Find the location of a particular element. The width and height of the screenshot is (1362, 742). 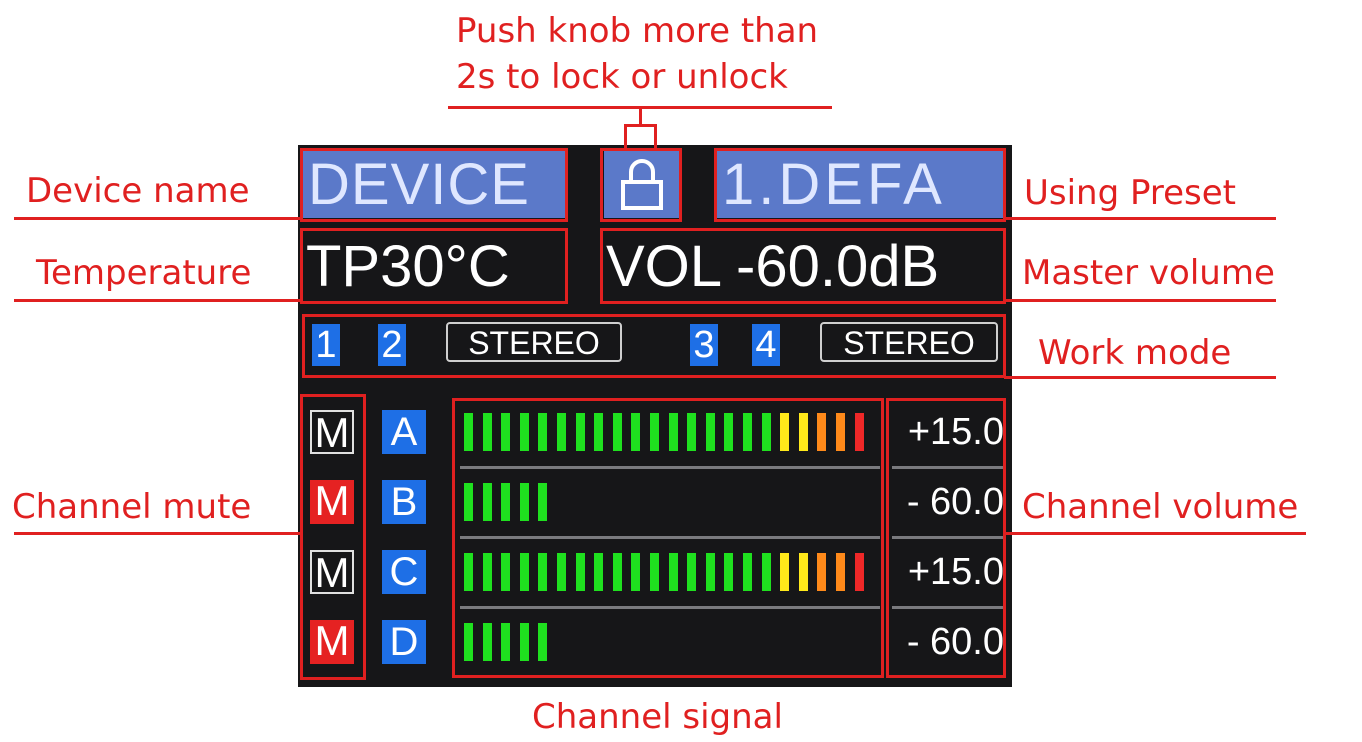

work-mode-highlight is located at coordinates (654, 346).